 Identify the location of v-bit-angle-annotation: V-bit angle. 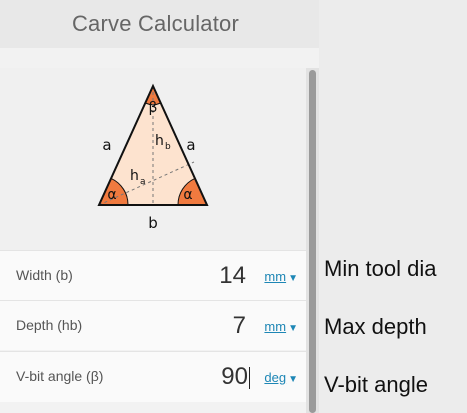
(376, 384).